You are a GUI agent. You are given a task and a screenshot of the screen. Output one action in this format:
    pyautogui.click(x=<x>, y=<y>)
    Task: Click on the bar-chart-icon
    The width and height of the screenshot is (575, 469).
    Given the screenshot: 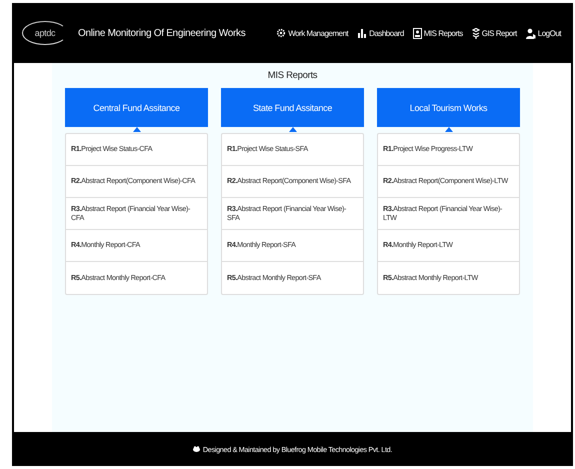 What is the action you would take?
    pyautogui.click(x=362, y=33)
    